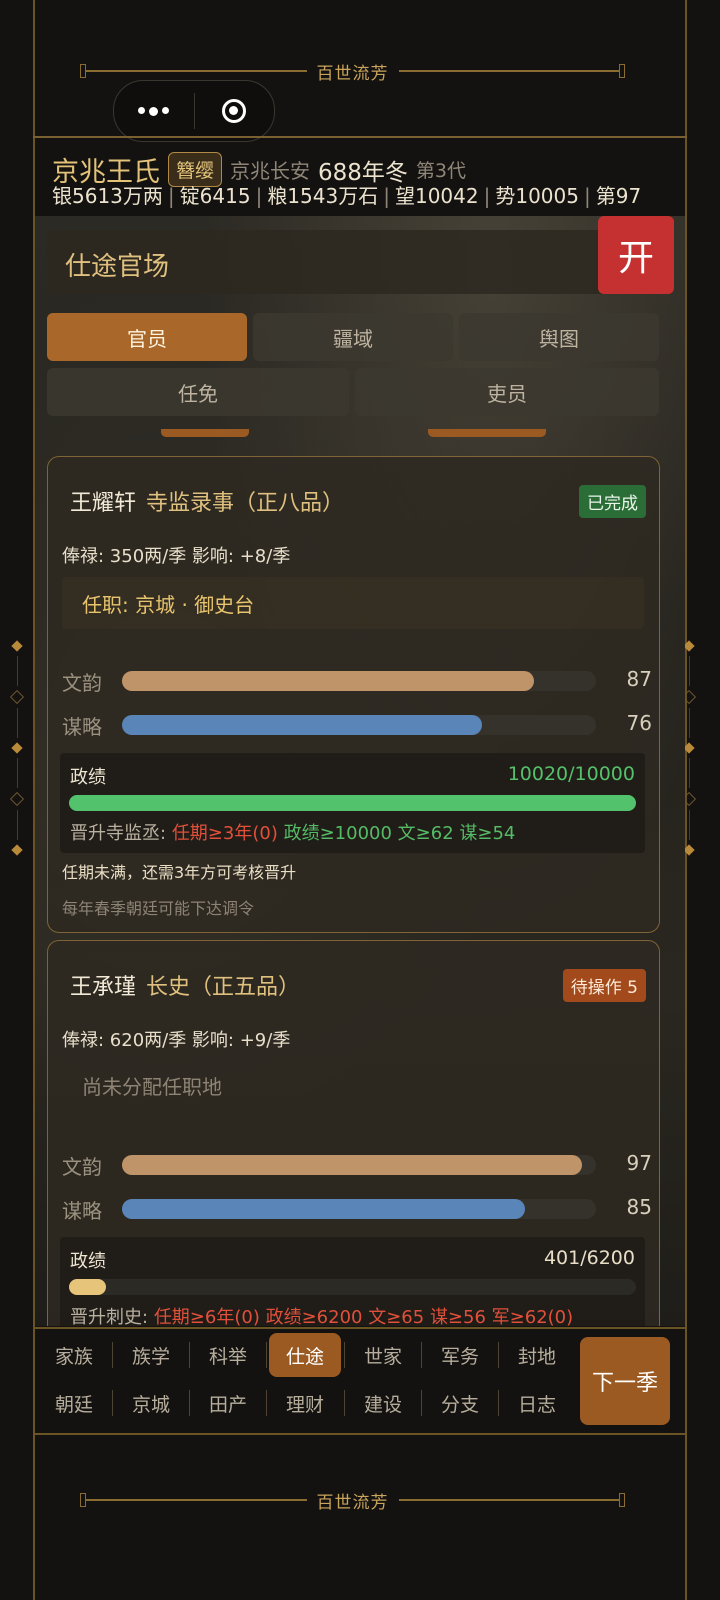 Image resolution: width=720 pixels, height=1600 pixels. What do you see at coordinates (604, 985) in the screenshot?
I see `status-badge: 待操作 5` at bounding box center [604, 985].